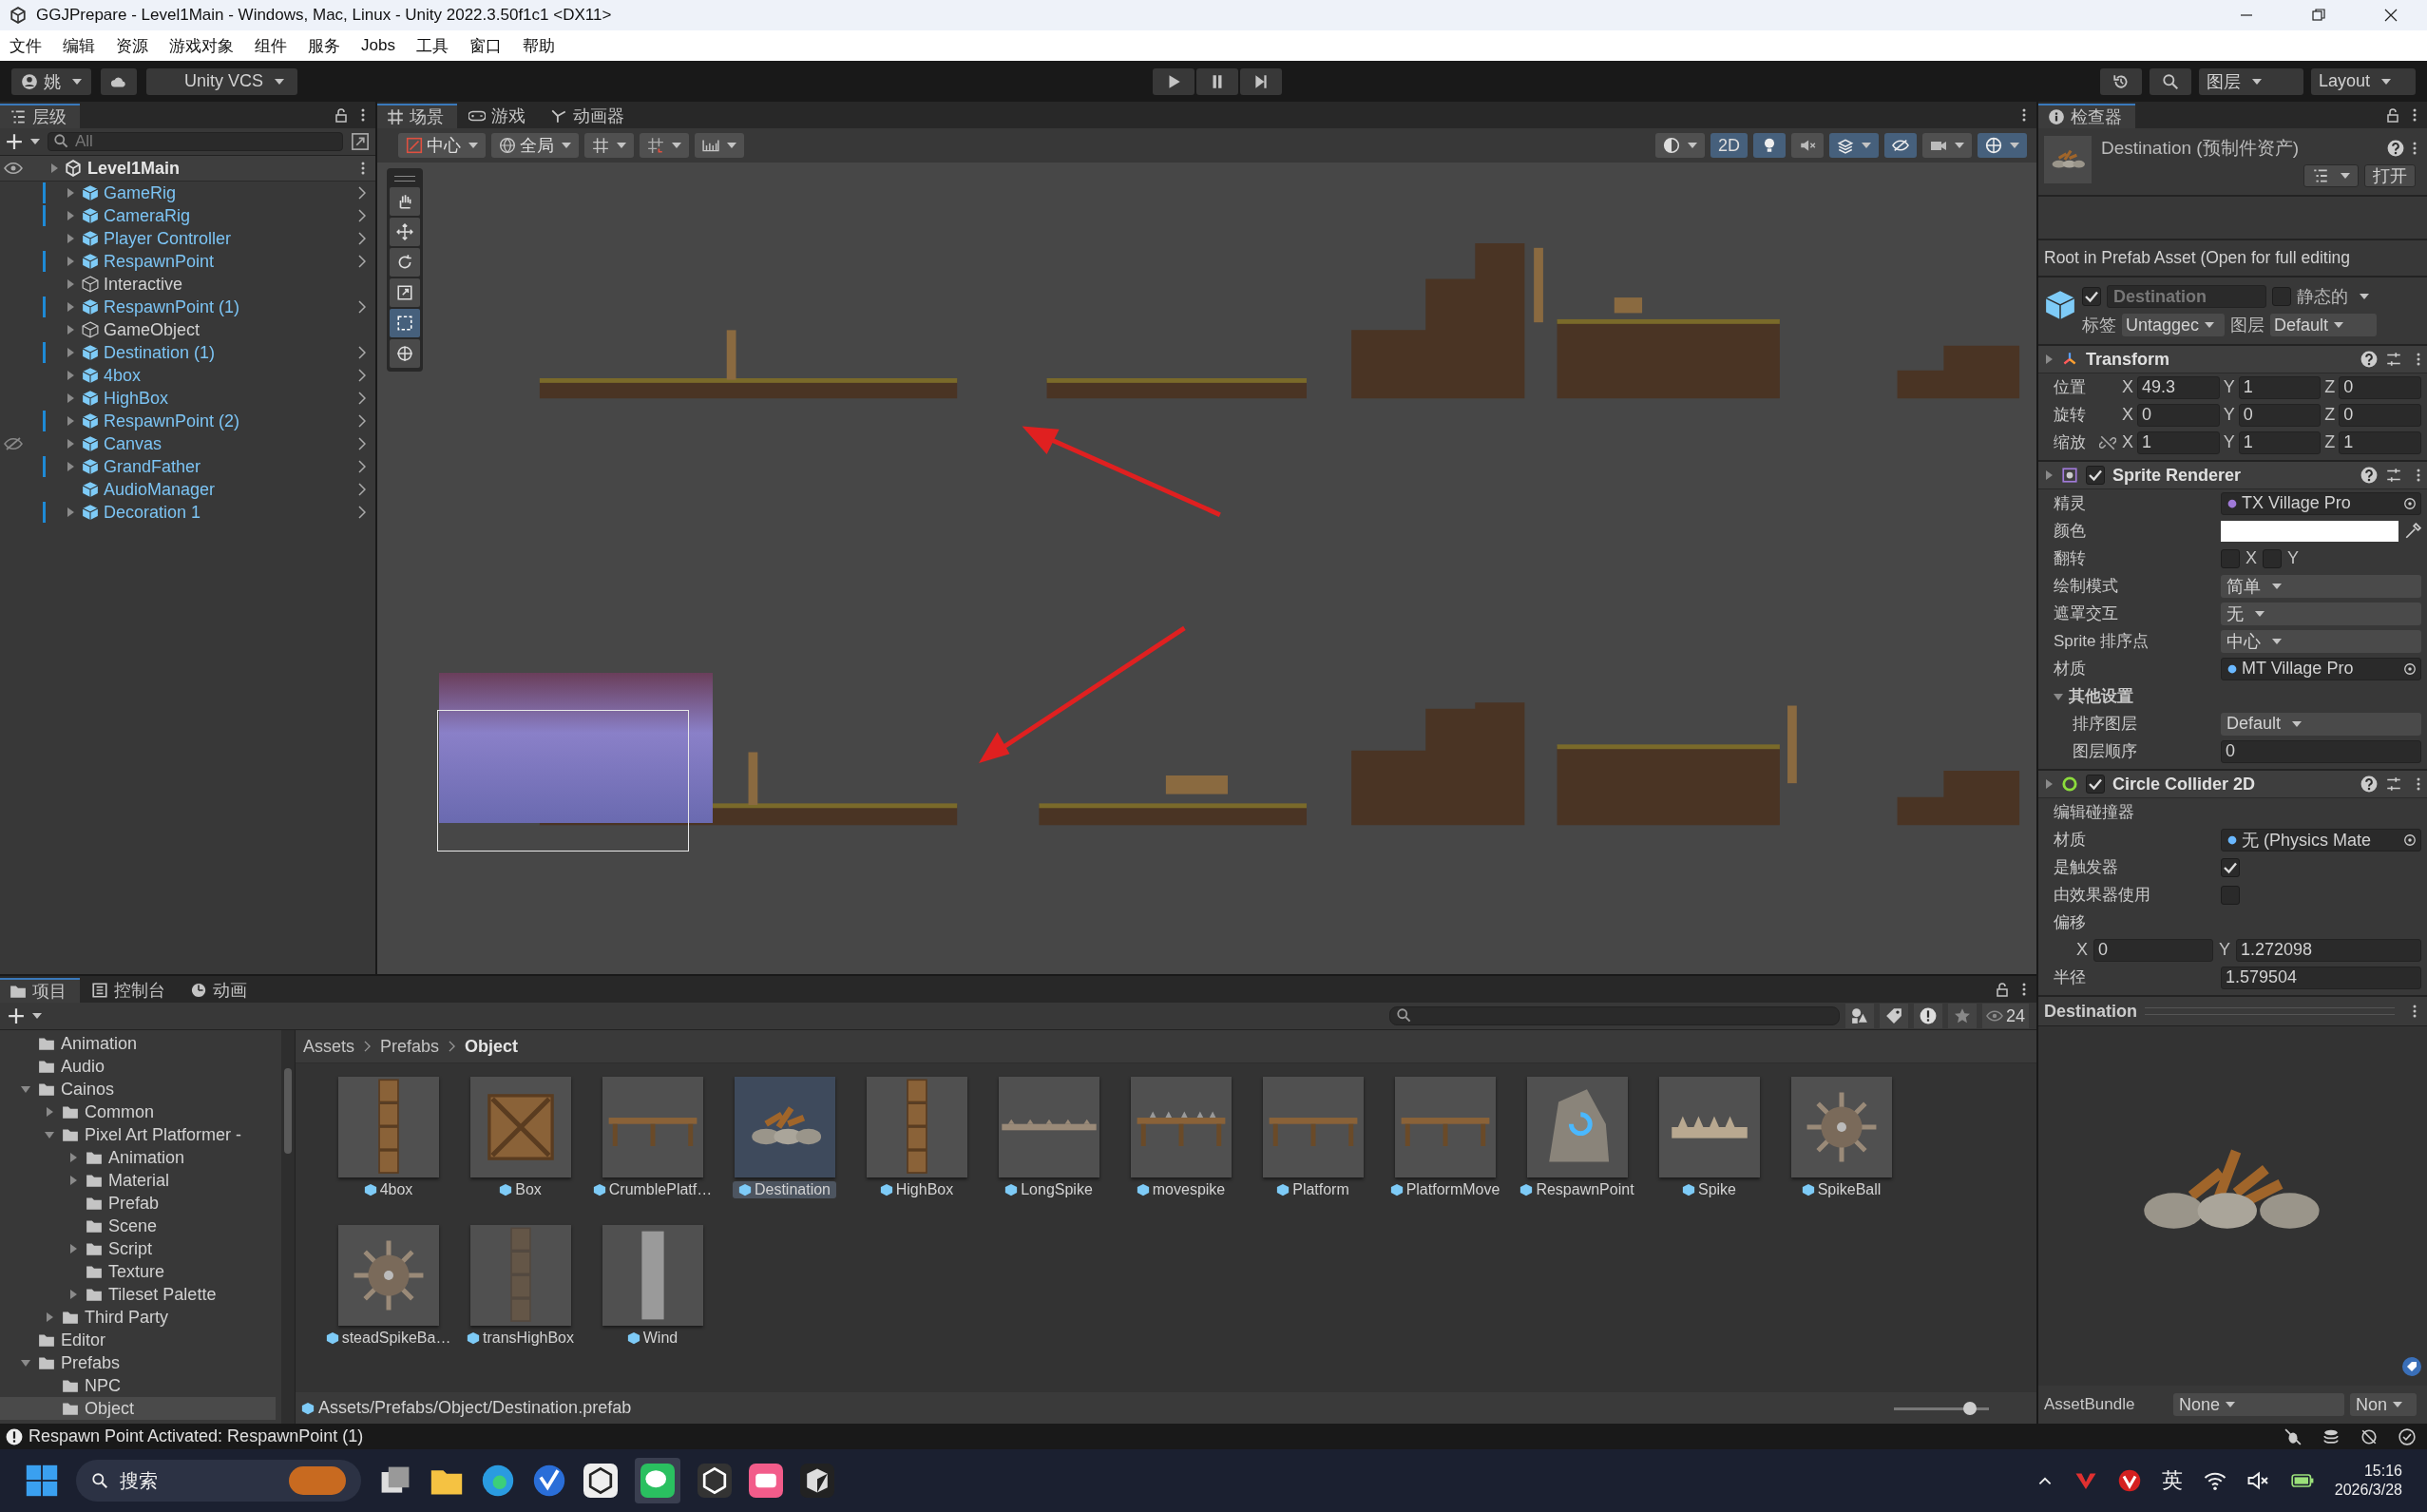 The height and width of the screenshot is (1512, 2427). What do you see at coordinates (817, 1481) in the screenshot?
I see `box-app-icon` at bounding box center [817, 1481].